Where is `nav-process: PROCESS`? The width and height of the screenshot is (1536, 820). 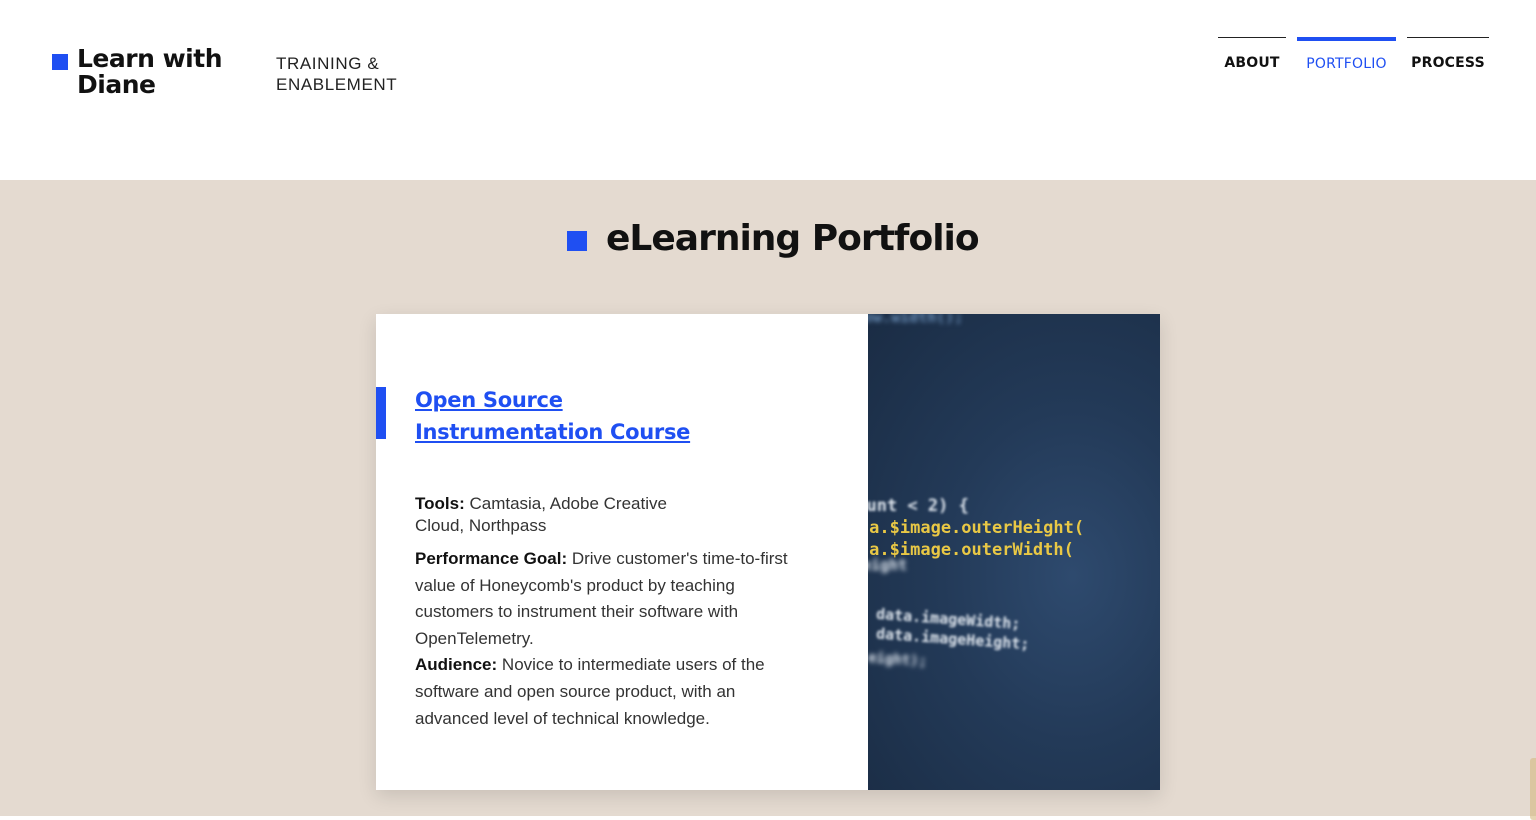 nav-process: PROCESS is located at coordinates (1448, 54).